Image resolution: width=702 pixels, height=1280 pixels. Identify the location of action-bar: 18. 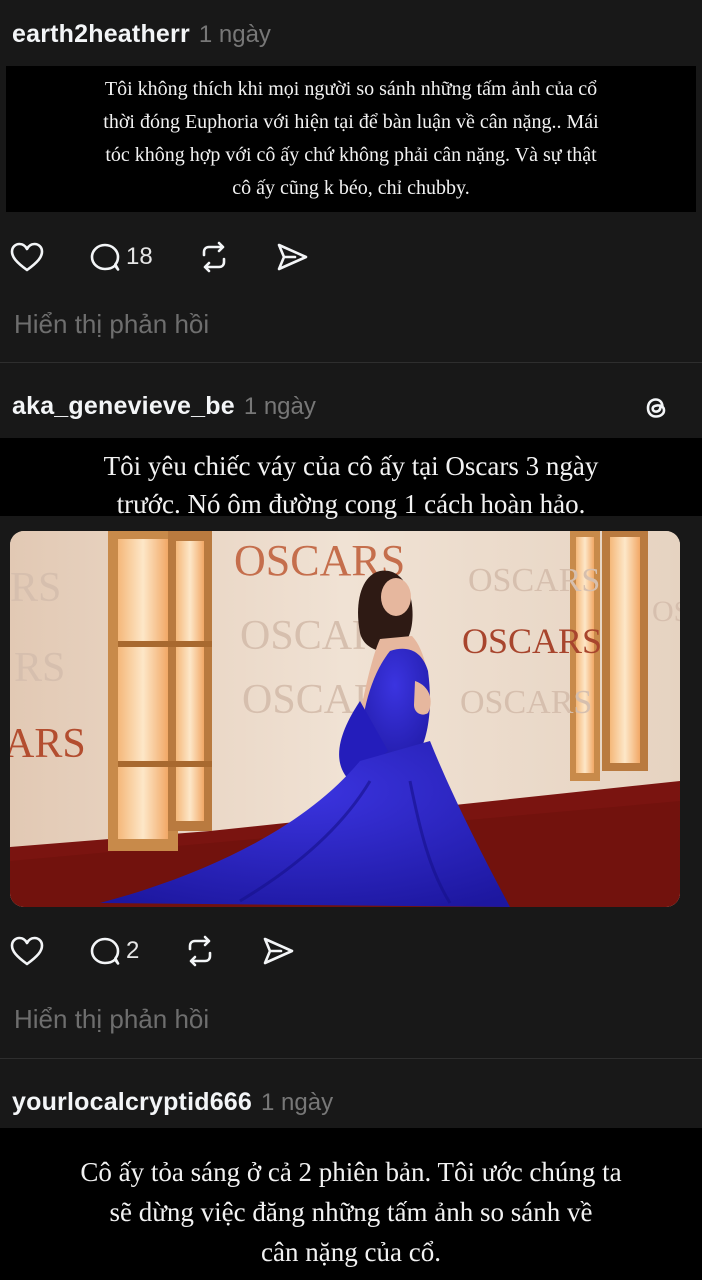
(181, 257).